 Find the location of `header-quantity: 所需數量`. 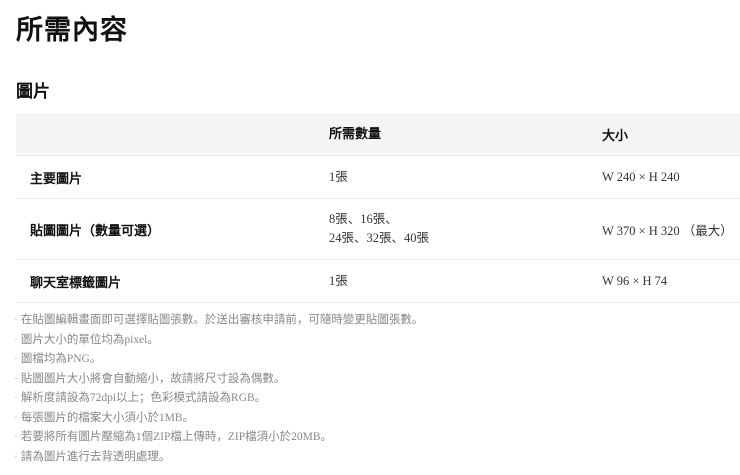

header-quantity: 所需數量 is located at coordinates (355, 134).